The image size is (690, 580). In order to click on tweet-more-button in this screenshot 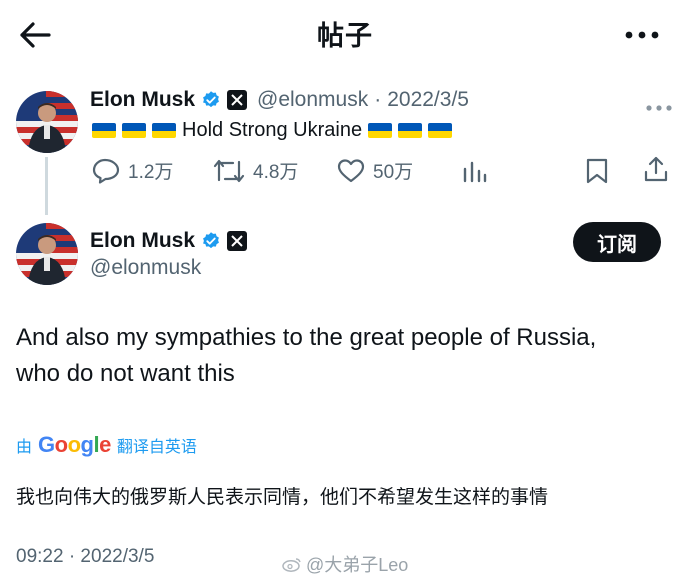, I will do `click(659, 107)`.